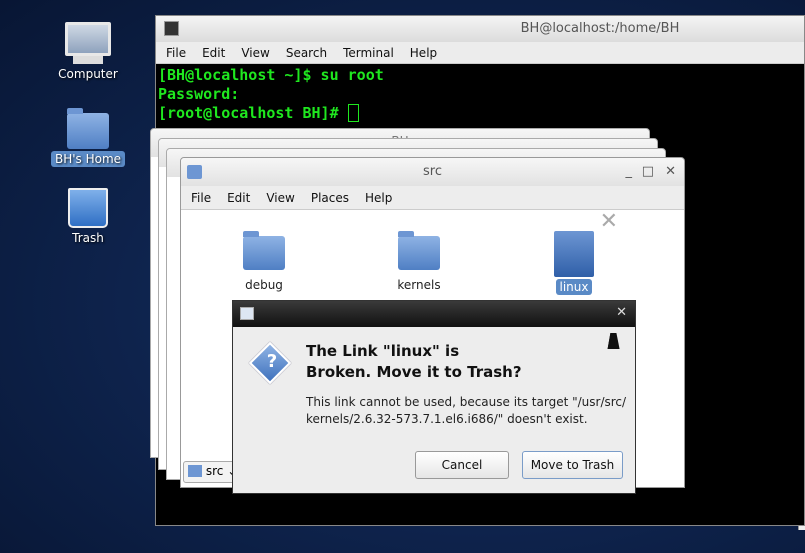 The height and width of the screenshot is (553, 805). What do you see at coordinates (353, 113) in the screenshot?
I see `terminal-cursor` at bounding box center [353, 113].